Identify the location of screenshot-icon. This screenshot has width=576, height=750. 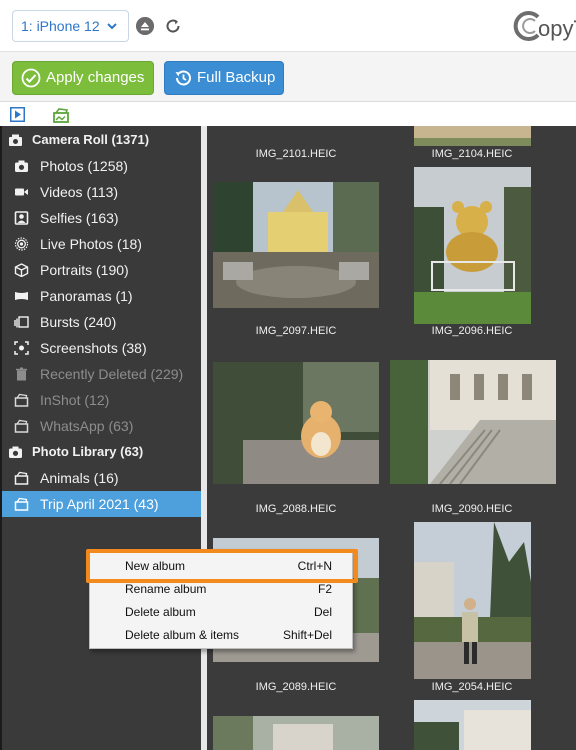
(21, 348).